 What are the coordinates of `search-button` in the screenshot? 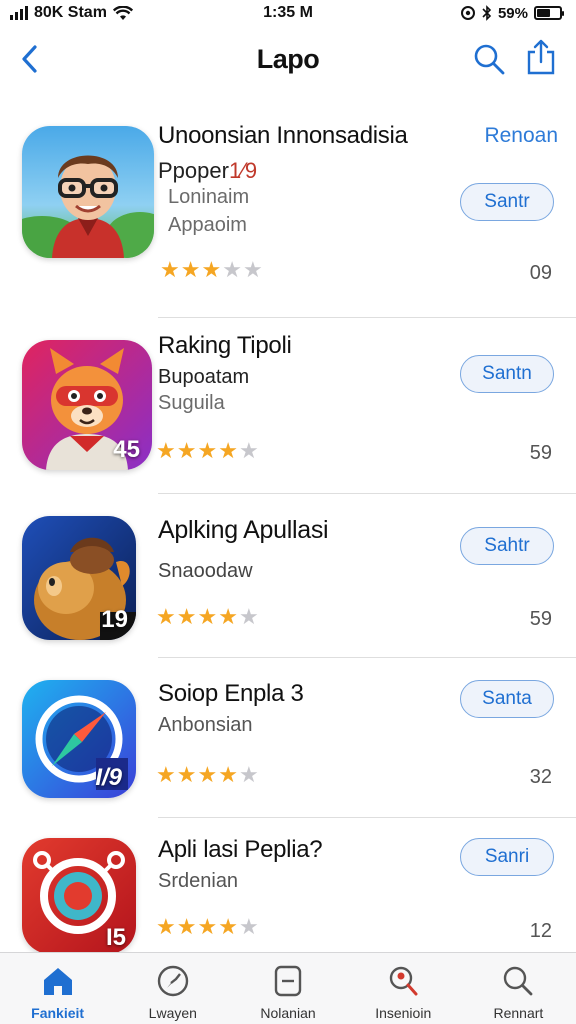 It's located at (489, 59).